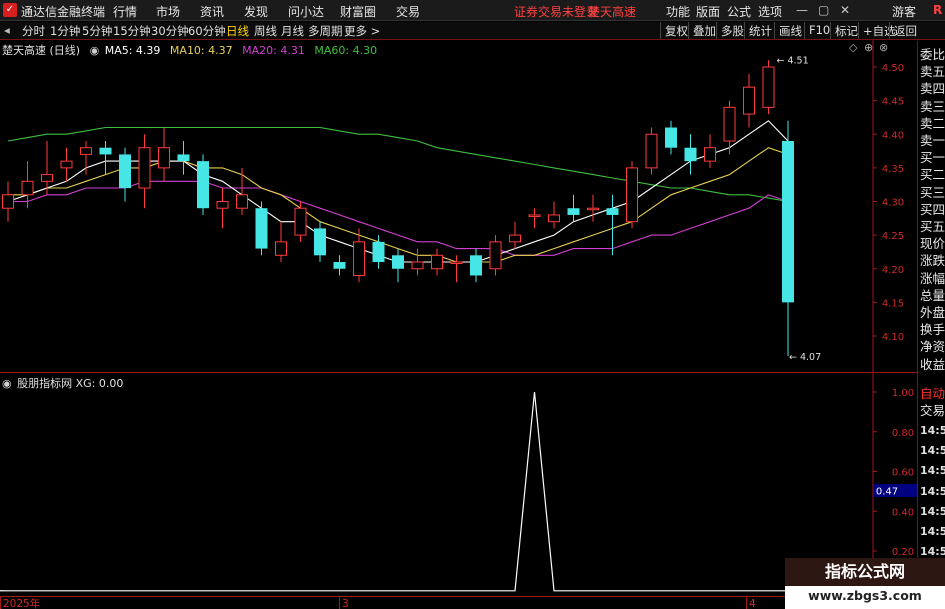  What do you see at coordinates (893, 135) in the screenshot?
I see `y-tick-label: 4.40` at bounding box center [893, 135].